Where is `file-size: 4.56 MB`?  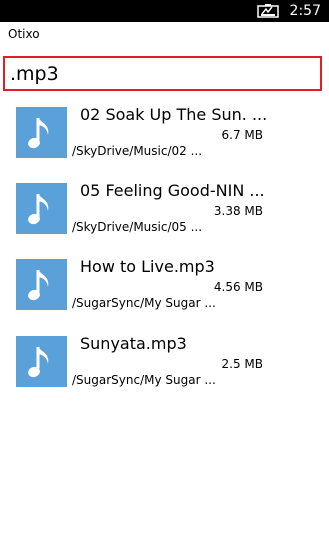
file-size: 4.56 MB is located at coordinates (238, 287).